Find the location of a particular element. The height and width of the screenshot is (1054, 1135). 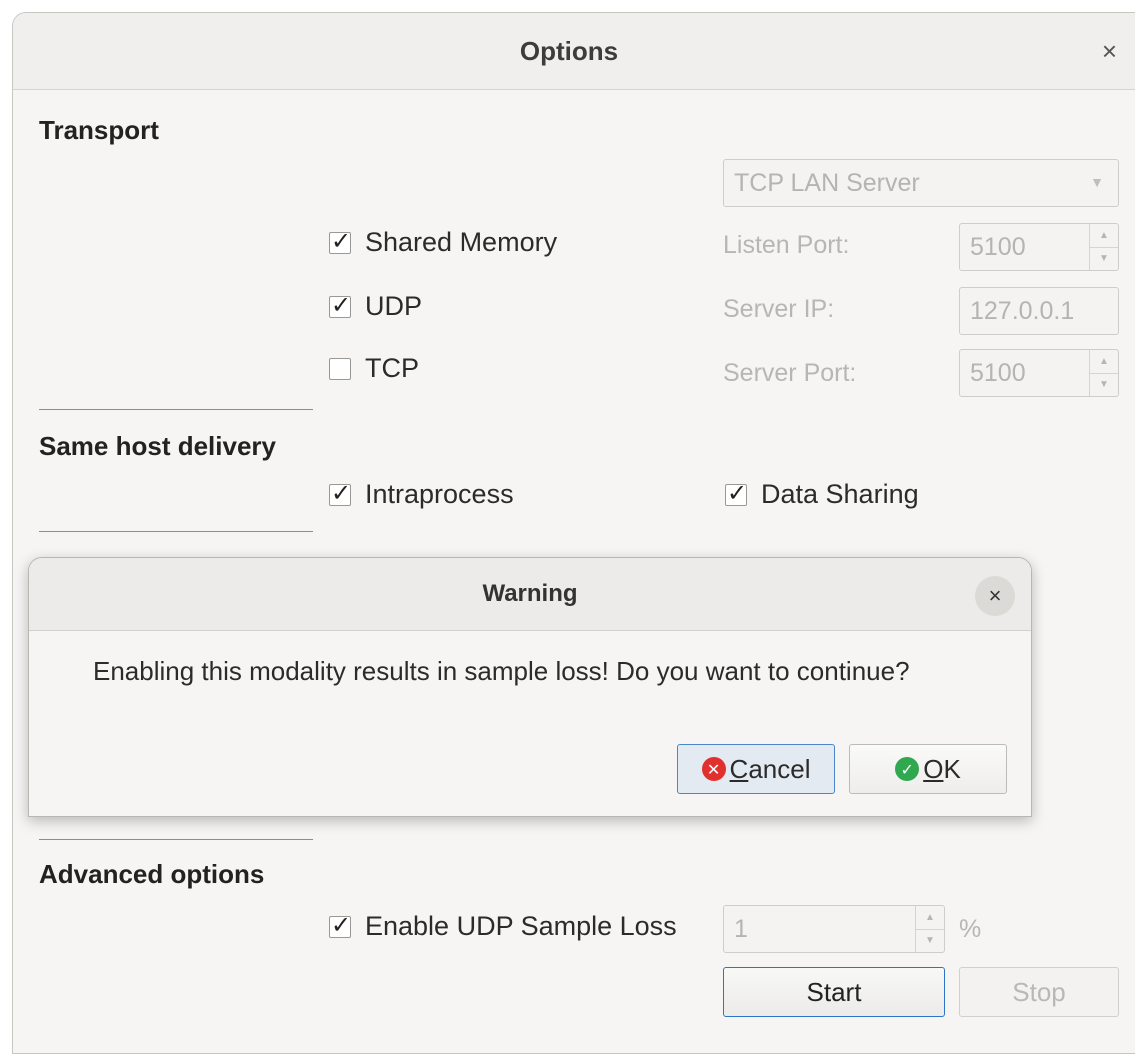

transport-mode-select: TCP LAN Server ▼ is located at coordinates (921, 183).